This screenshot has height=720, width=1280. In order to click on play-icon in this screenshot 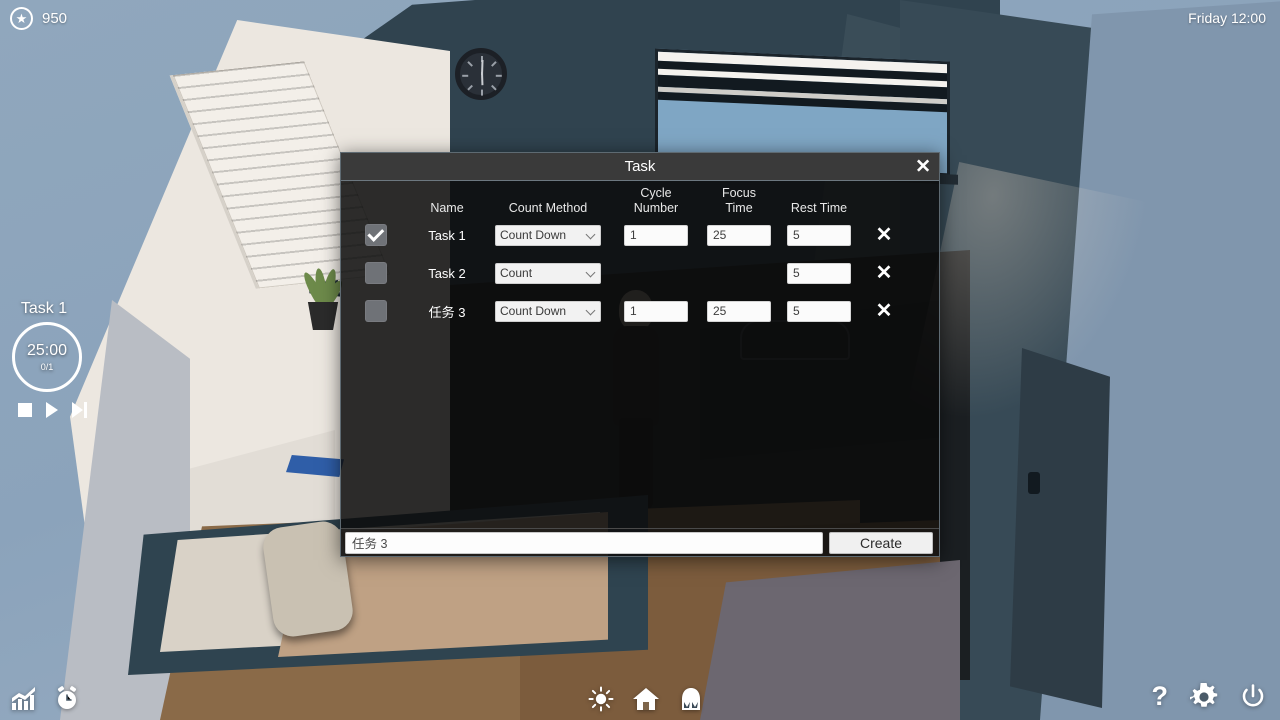, I will do `click(52, 410)`.